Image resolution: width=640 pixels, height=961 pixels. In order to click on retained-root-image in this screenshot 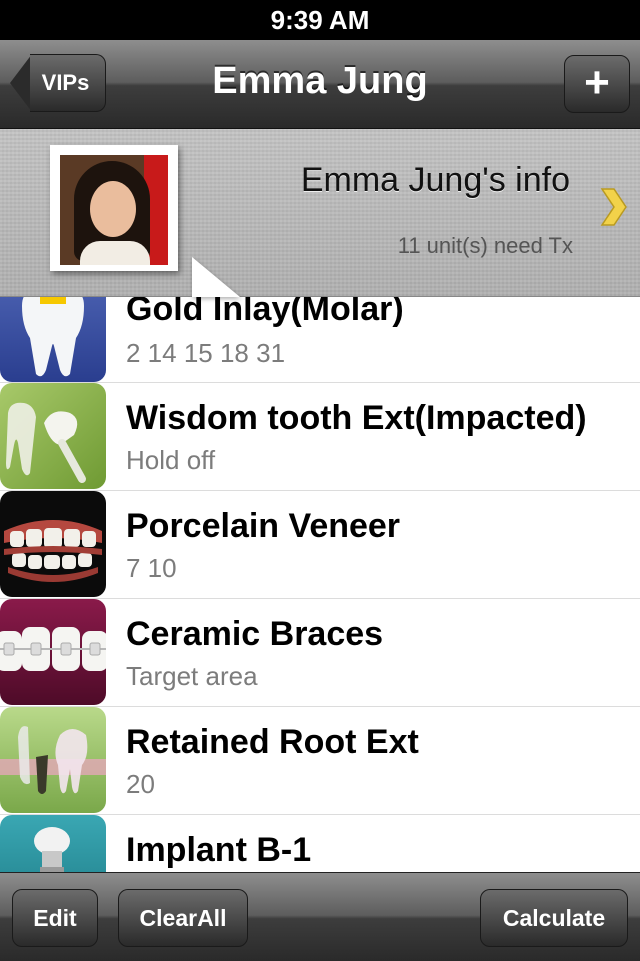, I will do `click(53, 760)`.